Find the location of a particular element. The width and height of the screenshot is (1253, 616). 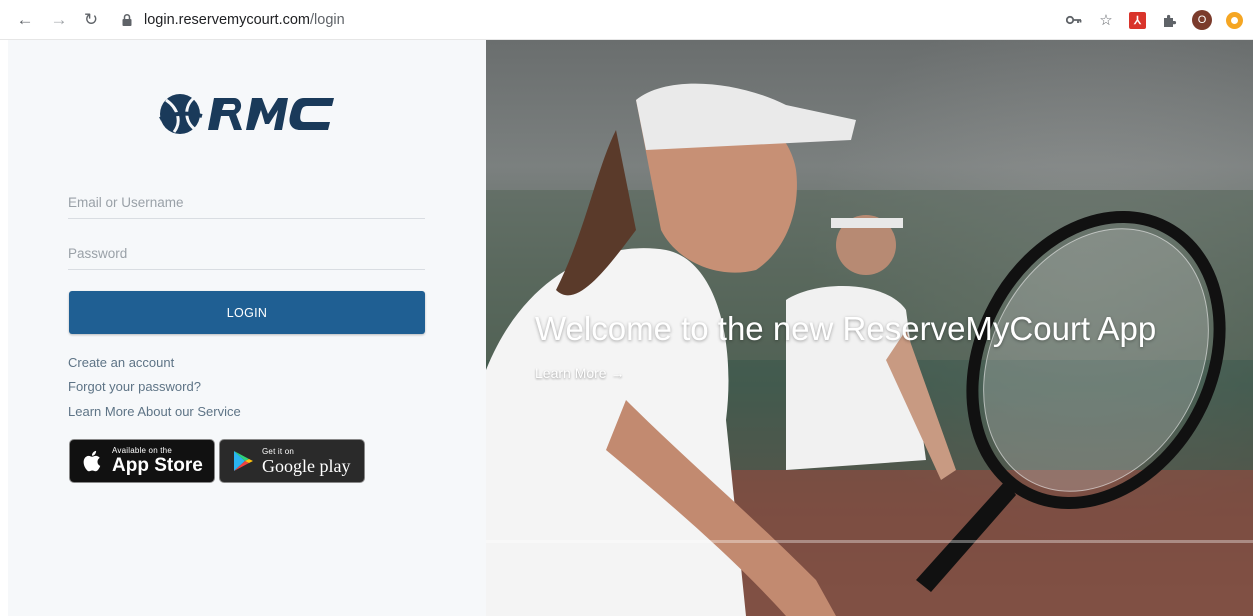

learn-more-service-link: Learn More About our Service is located at coordinates (154, 411).